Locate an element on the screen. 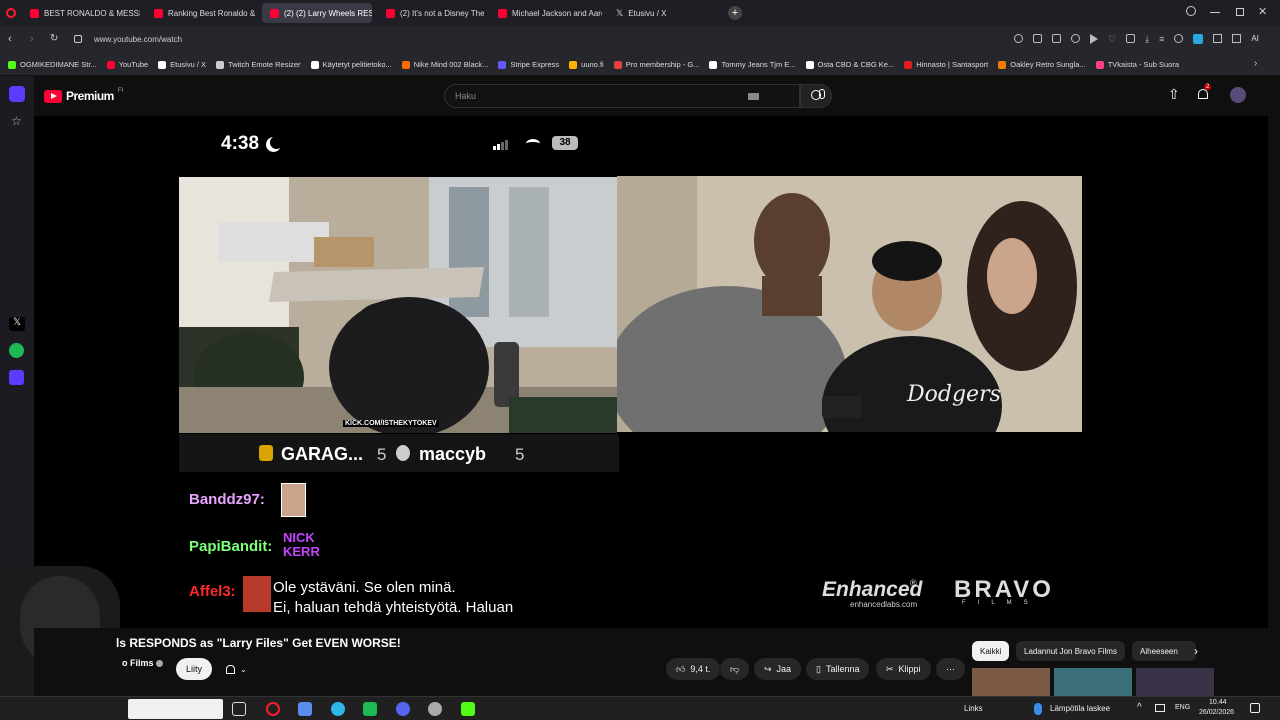 The width and height of the screenshot is (1280, 720). voice-search-button is located at coordinates (822, 96).